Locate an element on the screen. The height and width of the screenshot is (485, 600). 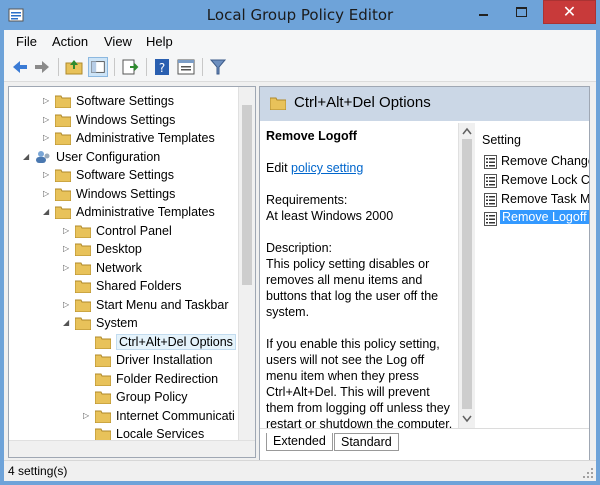
tree-item: ◢ System is located at coordinates (124, 324).